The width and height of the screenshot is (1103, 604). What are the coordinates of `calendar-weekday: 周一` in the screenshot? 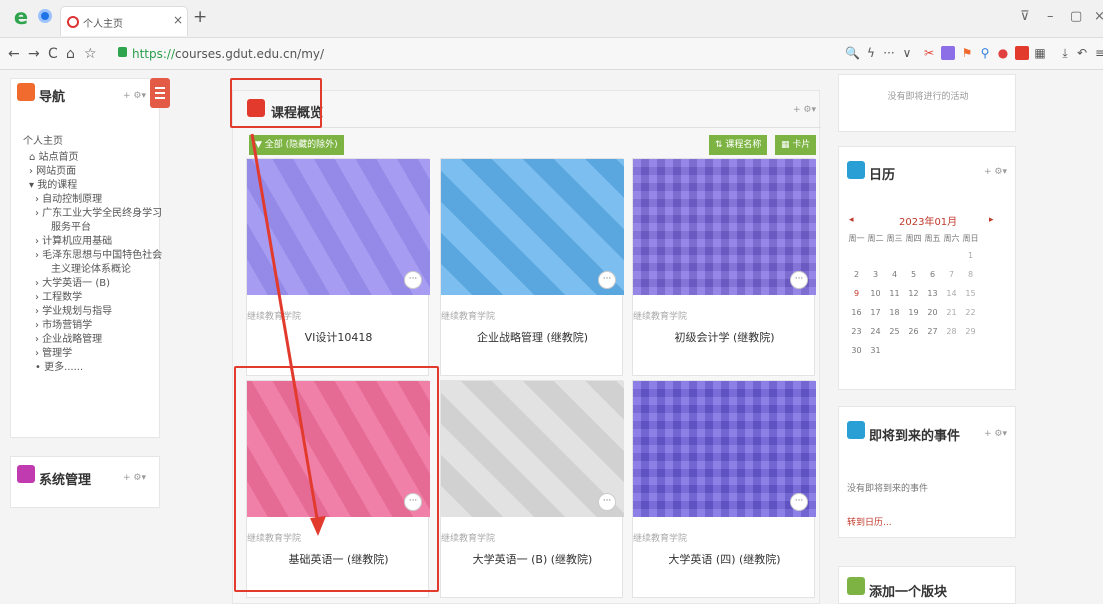 It's located at (856, 238).